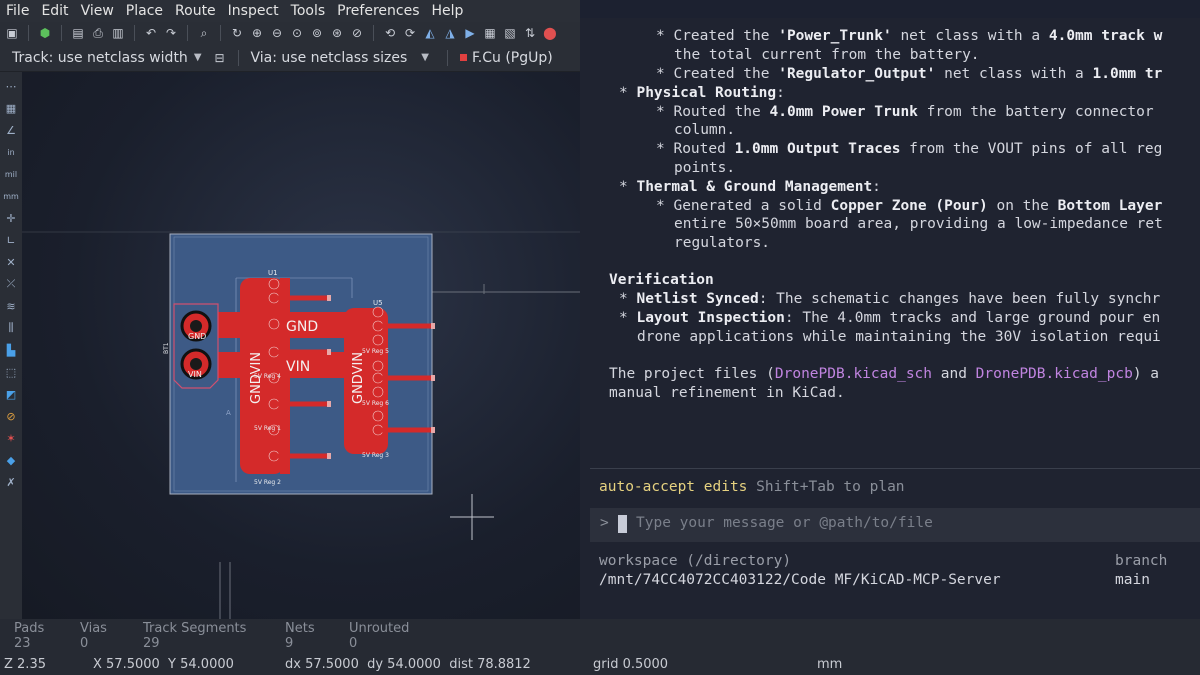 This screenshot has width=1200, height=675. Describe the element at coordinates (171, 33) in the screenshot. I see `redo-icon: ↷` at that location.